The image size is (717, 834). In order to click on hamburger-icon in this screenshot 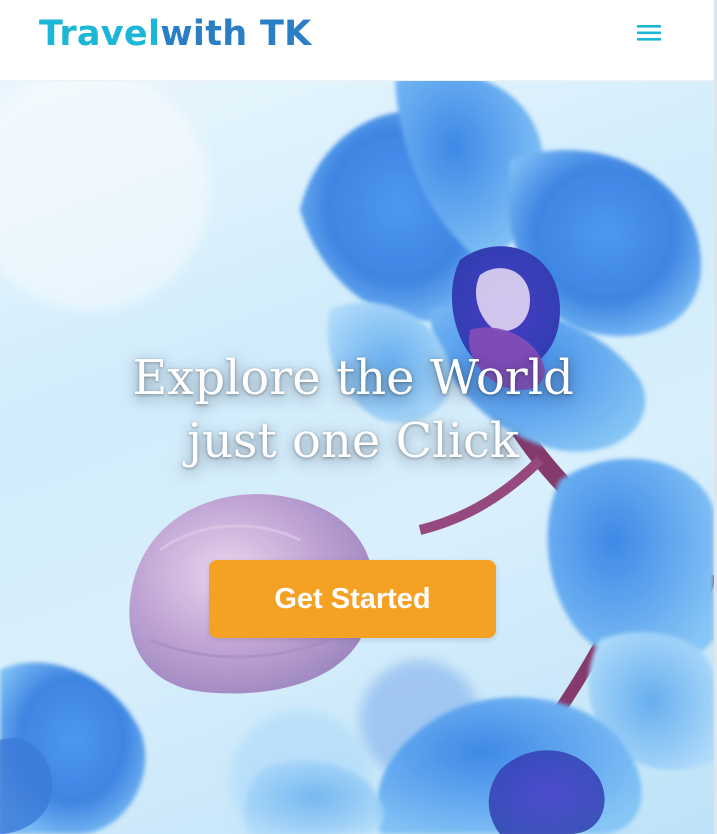, I will do `click(649, 33)`.